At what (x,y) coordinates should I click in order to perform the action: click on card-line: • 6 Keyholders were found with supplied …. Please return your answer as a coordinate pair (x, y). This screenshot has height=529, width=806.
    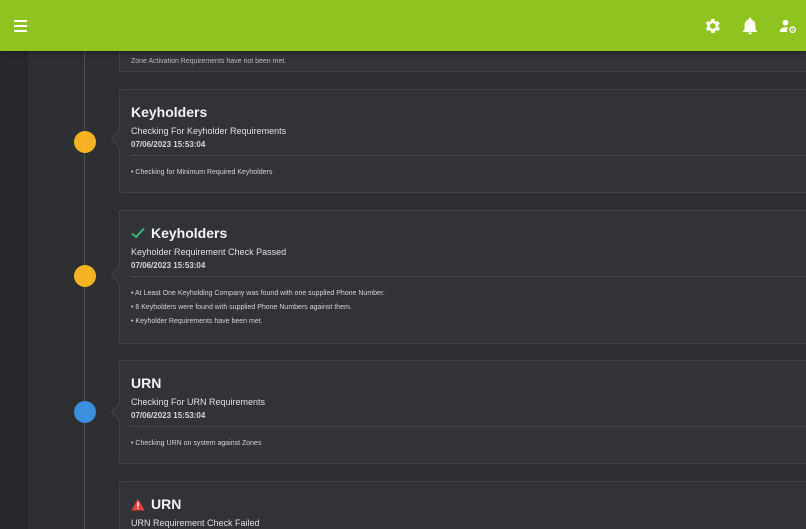
    Looking at the image, I should click on (241, 307).